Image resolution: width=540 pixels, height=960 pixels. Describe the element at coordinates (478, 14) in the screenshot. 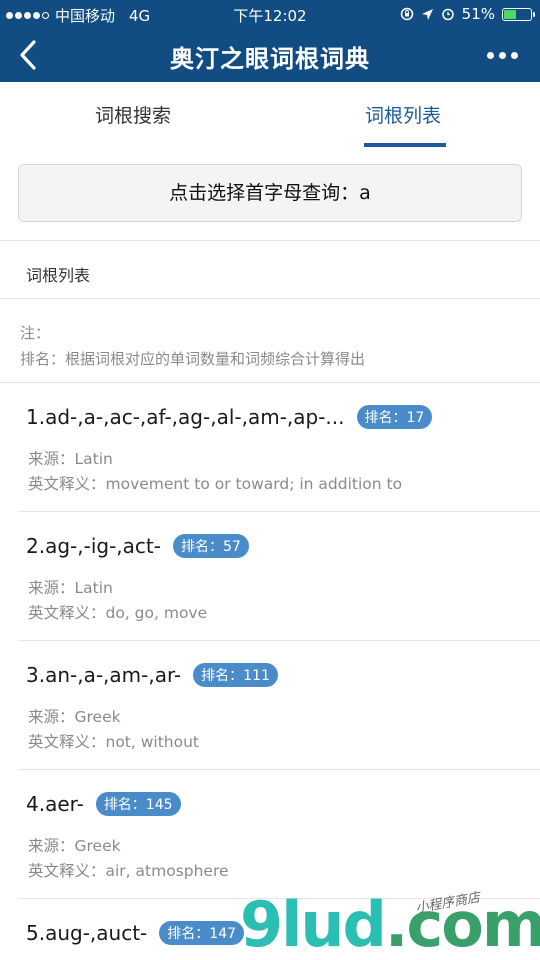

I see `battery-percent: 51%` at that location.